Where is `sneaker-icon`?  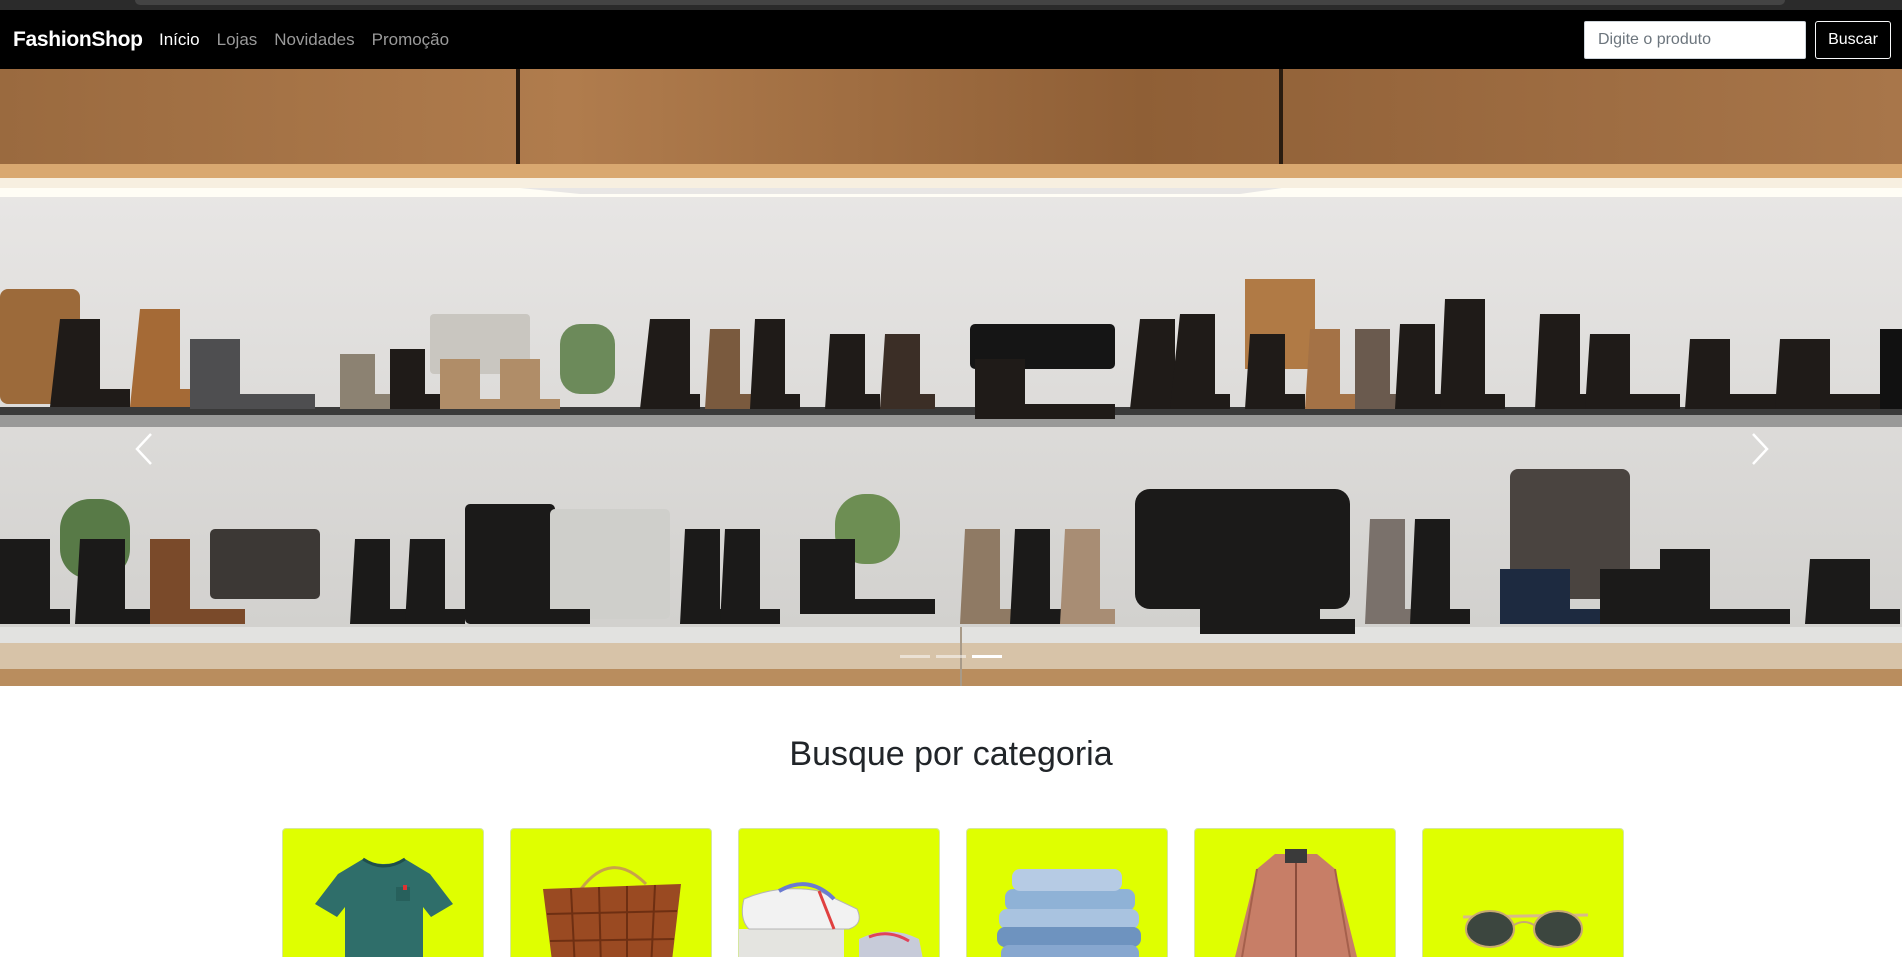 sneaker-icon is located at coordinates (831, 919).